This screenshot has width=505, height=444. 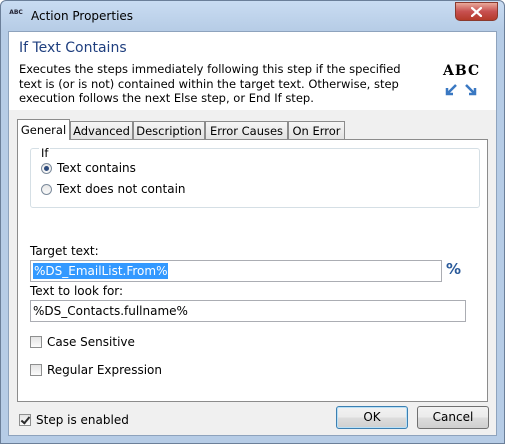 I want to click on step-enabled-checkbox: Step is enabled, so click(x=74, y=420).